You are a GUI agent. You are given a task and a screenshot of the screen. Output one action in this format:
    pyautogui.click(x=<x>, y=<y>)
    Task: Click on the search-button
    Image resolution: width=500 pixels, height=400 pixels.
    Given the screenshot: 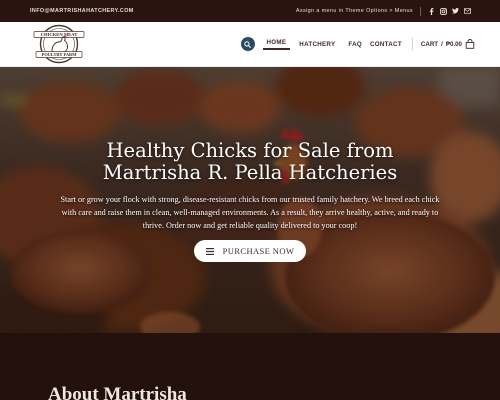 What is the action you would take?
    pyautogui.click(x=247, y=44)
    